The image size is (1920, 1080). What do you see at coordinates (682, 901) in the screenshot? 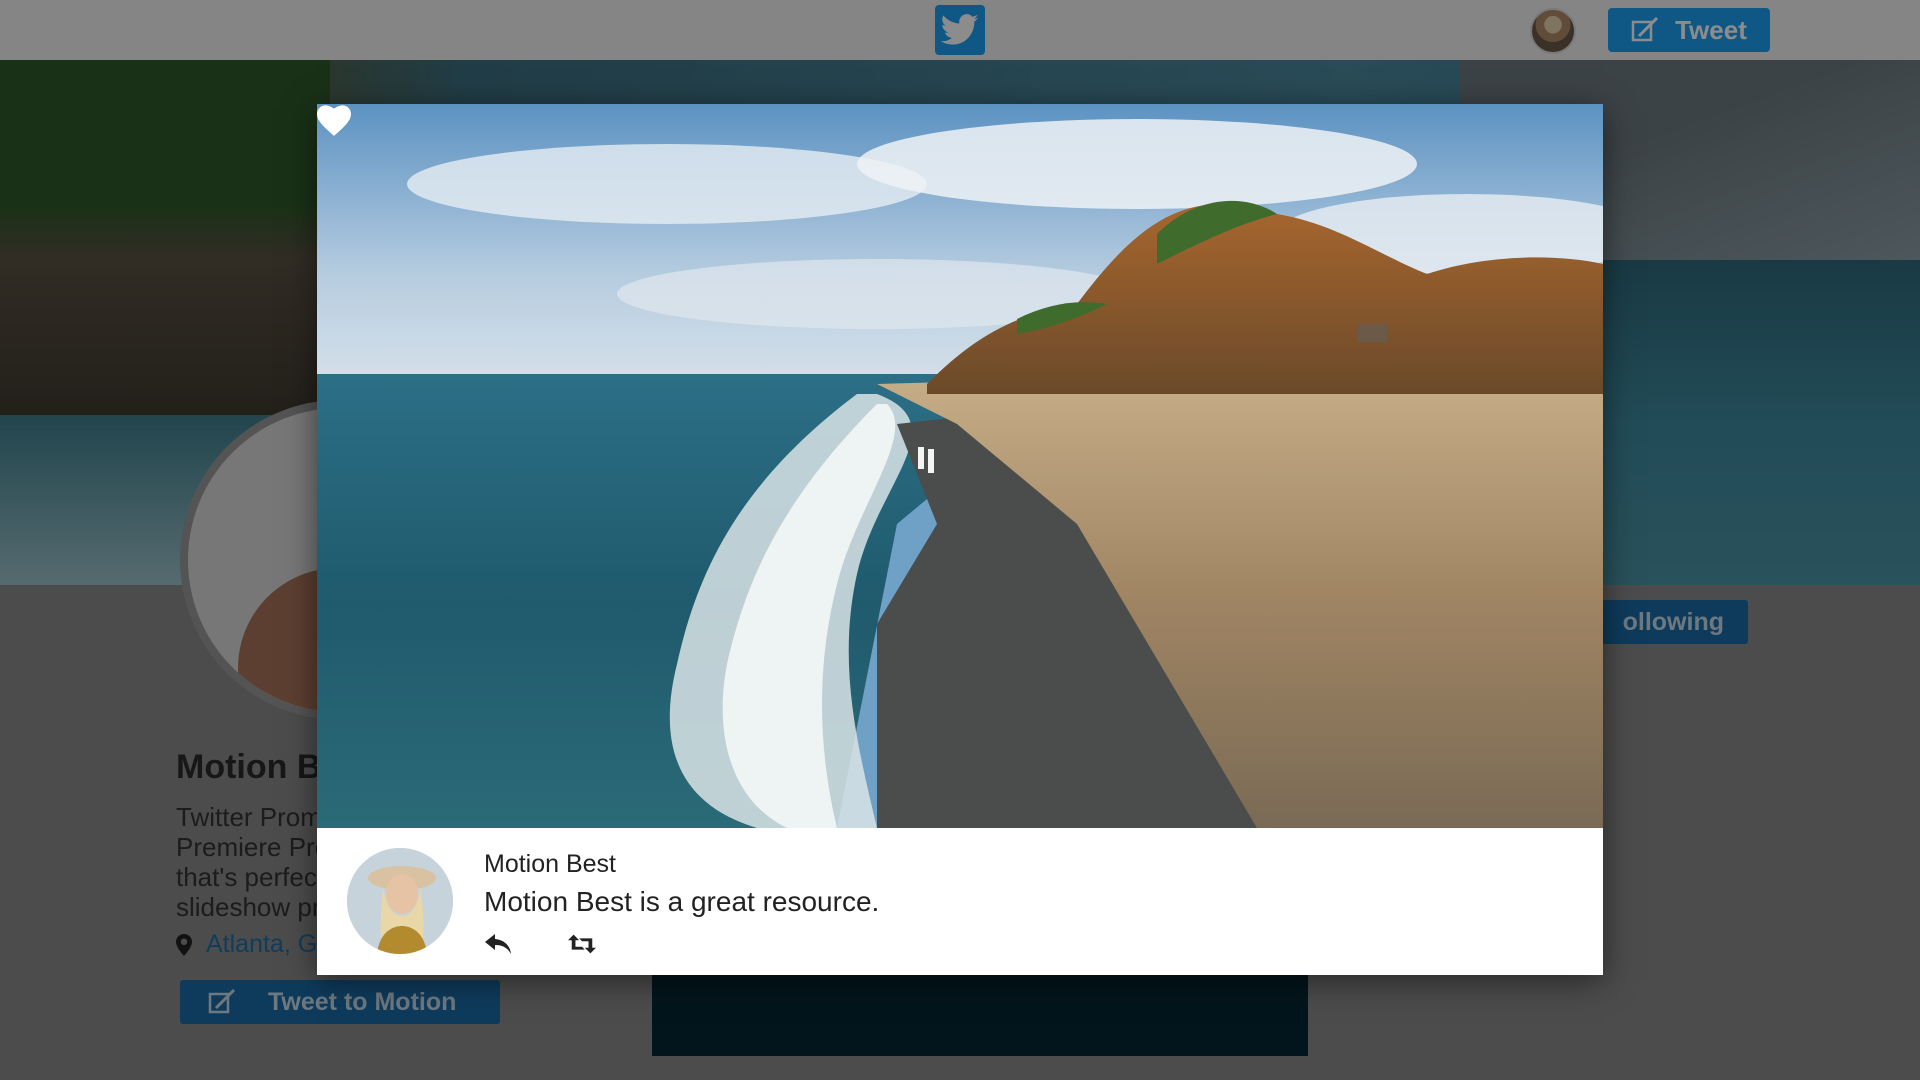
I see `tweet-text: Motion Best is a great resource.` at bounding box center [682, 901].